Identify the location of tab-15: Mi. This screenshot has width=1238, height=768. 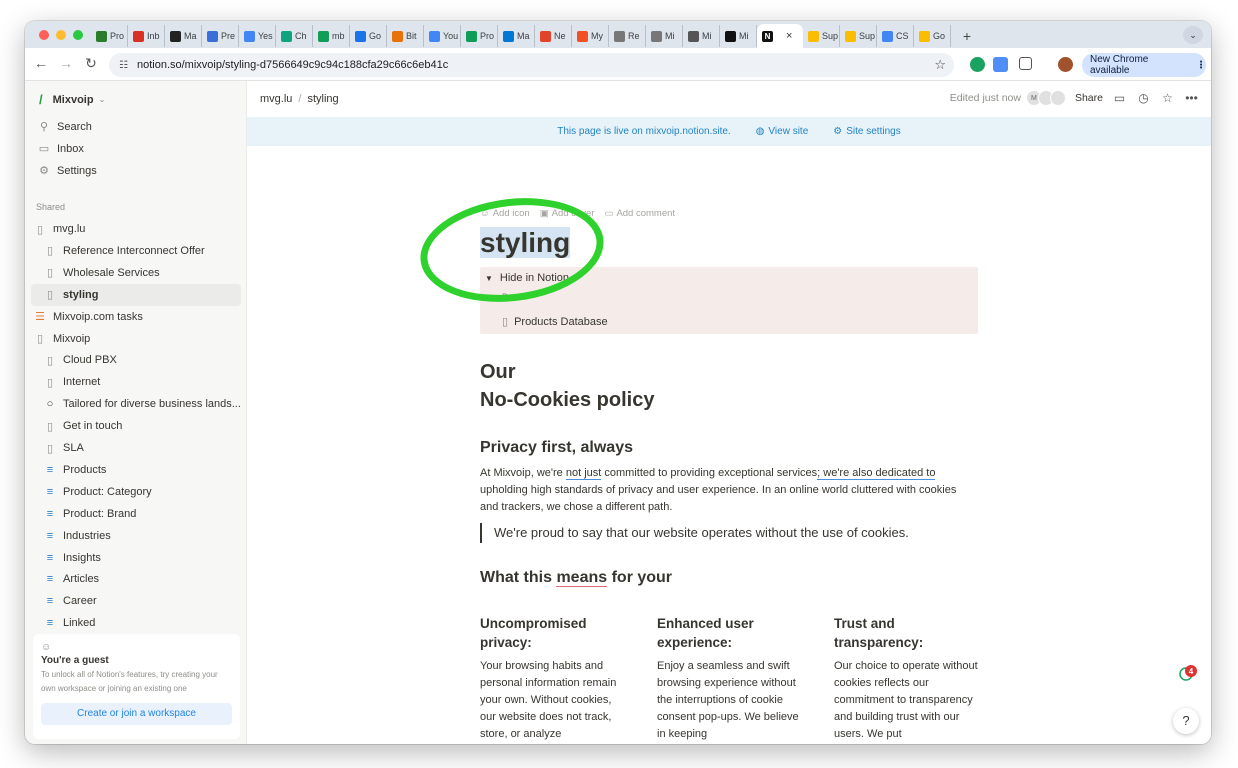
(664, 36).